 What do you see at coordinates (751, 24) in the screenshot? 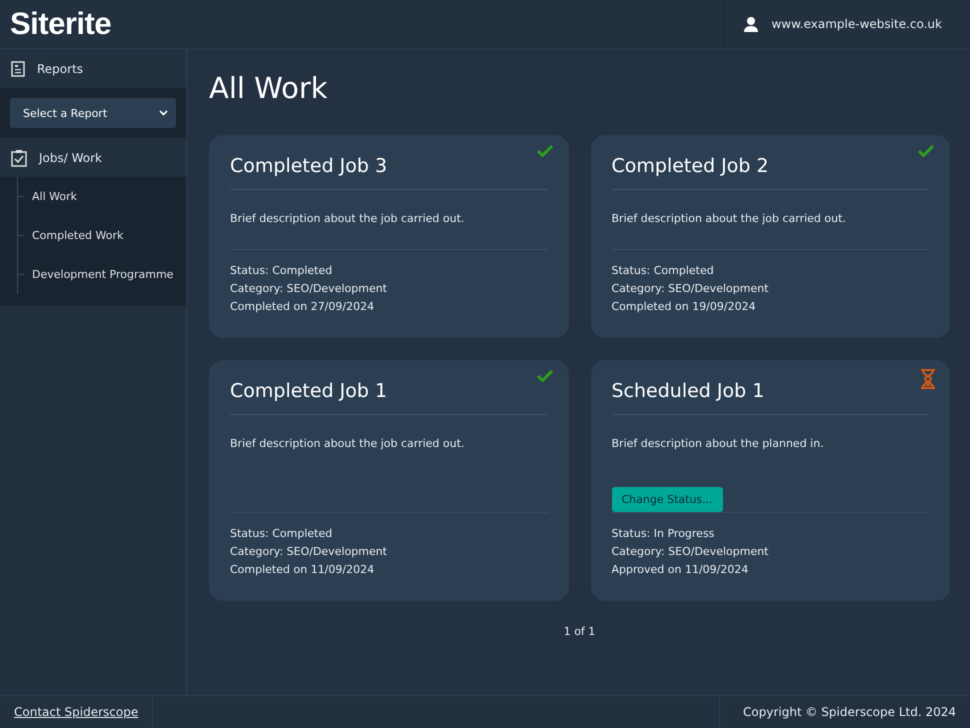
I see `user-icon` at bounding box center [751, 24].